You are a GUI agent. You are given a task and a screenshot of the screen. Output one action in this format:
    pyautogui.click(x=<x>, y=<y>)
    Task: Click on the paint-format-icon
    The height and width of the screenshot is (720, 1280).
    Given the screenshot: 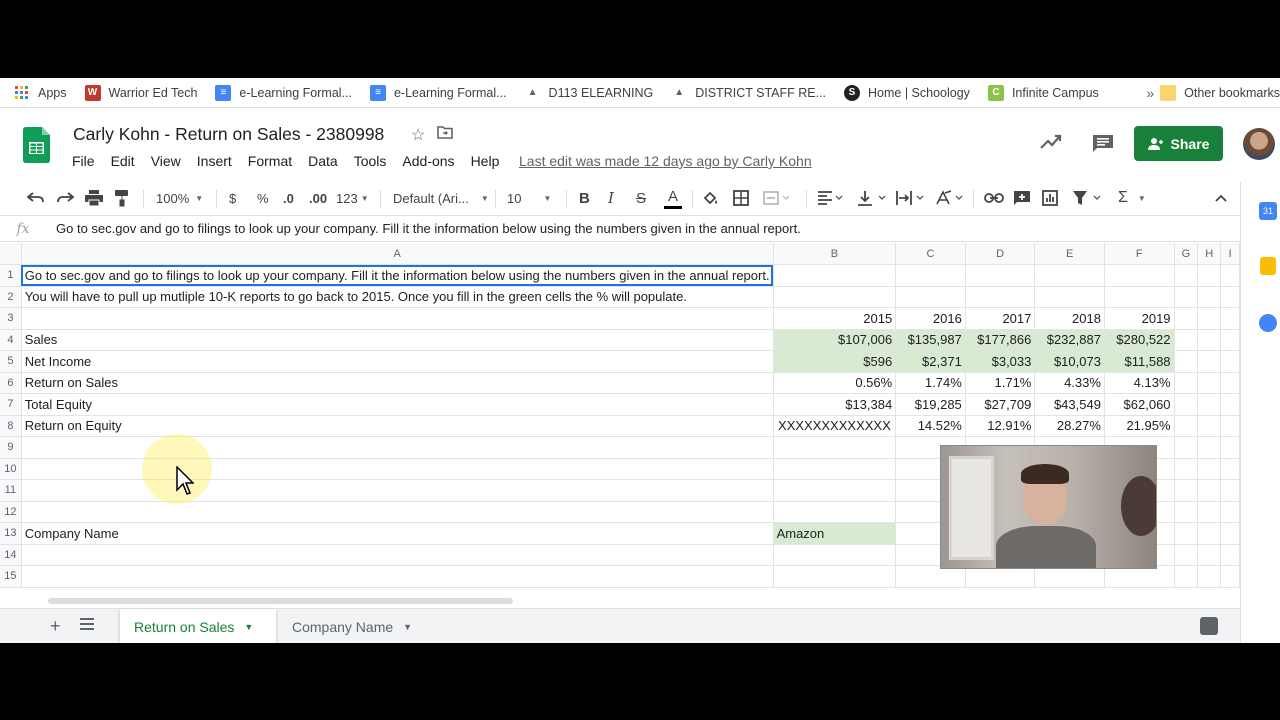 What is the action you would take?
    pyautogui.click(x=122, y=198)
    